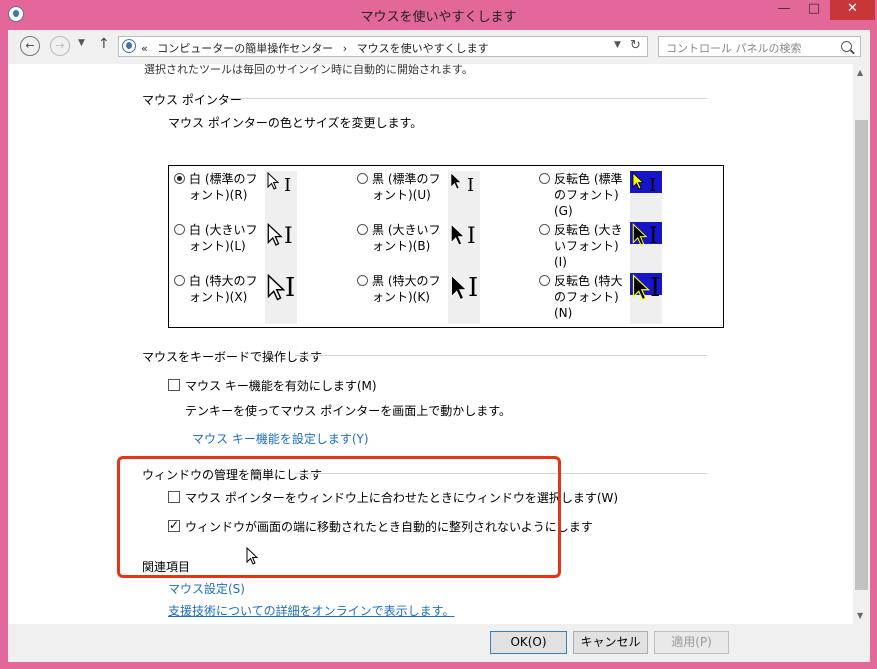  What do you see at coordinates (588, 297) in the screenshot?
I see `option-label: 反転色 (特大のフォント)(N)` at bounding box center [588, 297].